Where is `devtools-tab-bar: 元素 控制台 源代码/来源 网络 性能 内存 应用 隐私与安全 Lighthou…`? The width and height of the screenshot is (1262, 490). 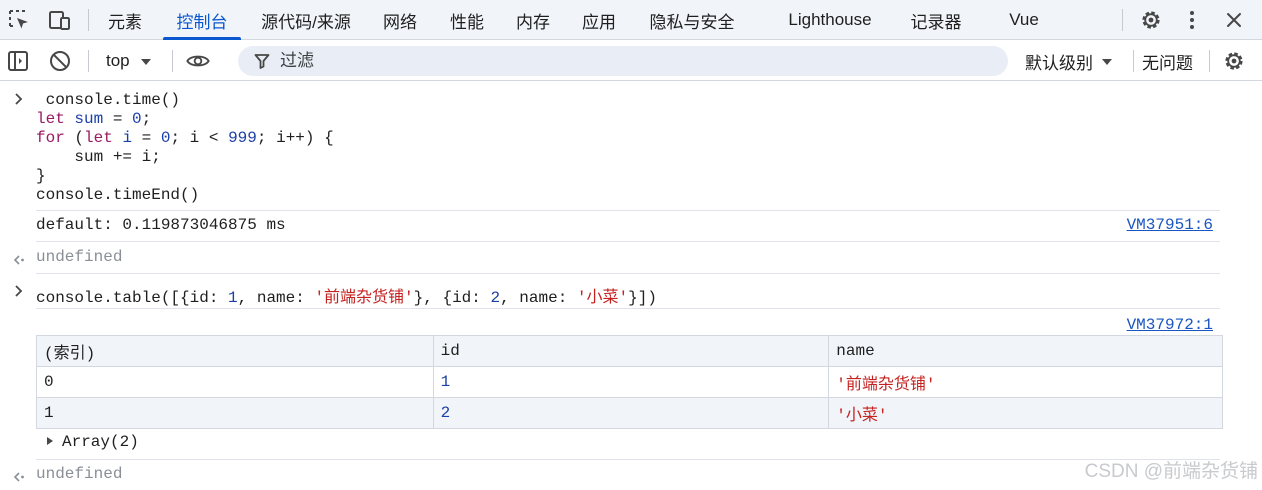 devtools-tab-bar: 元素 控制台 源代码/来源 网络 性能 内存 应用 隐私与安全 Lighthou… is located at coordinates (631, 20).